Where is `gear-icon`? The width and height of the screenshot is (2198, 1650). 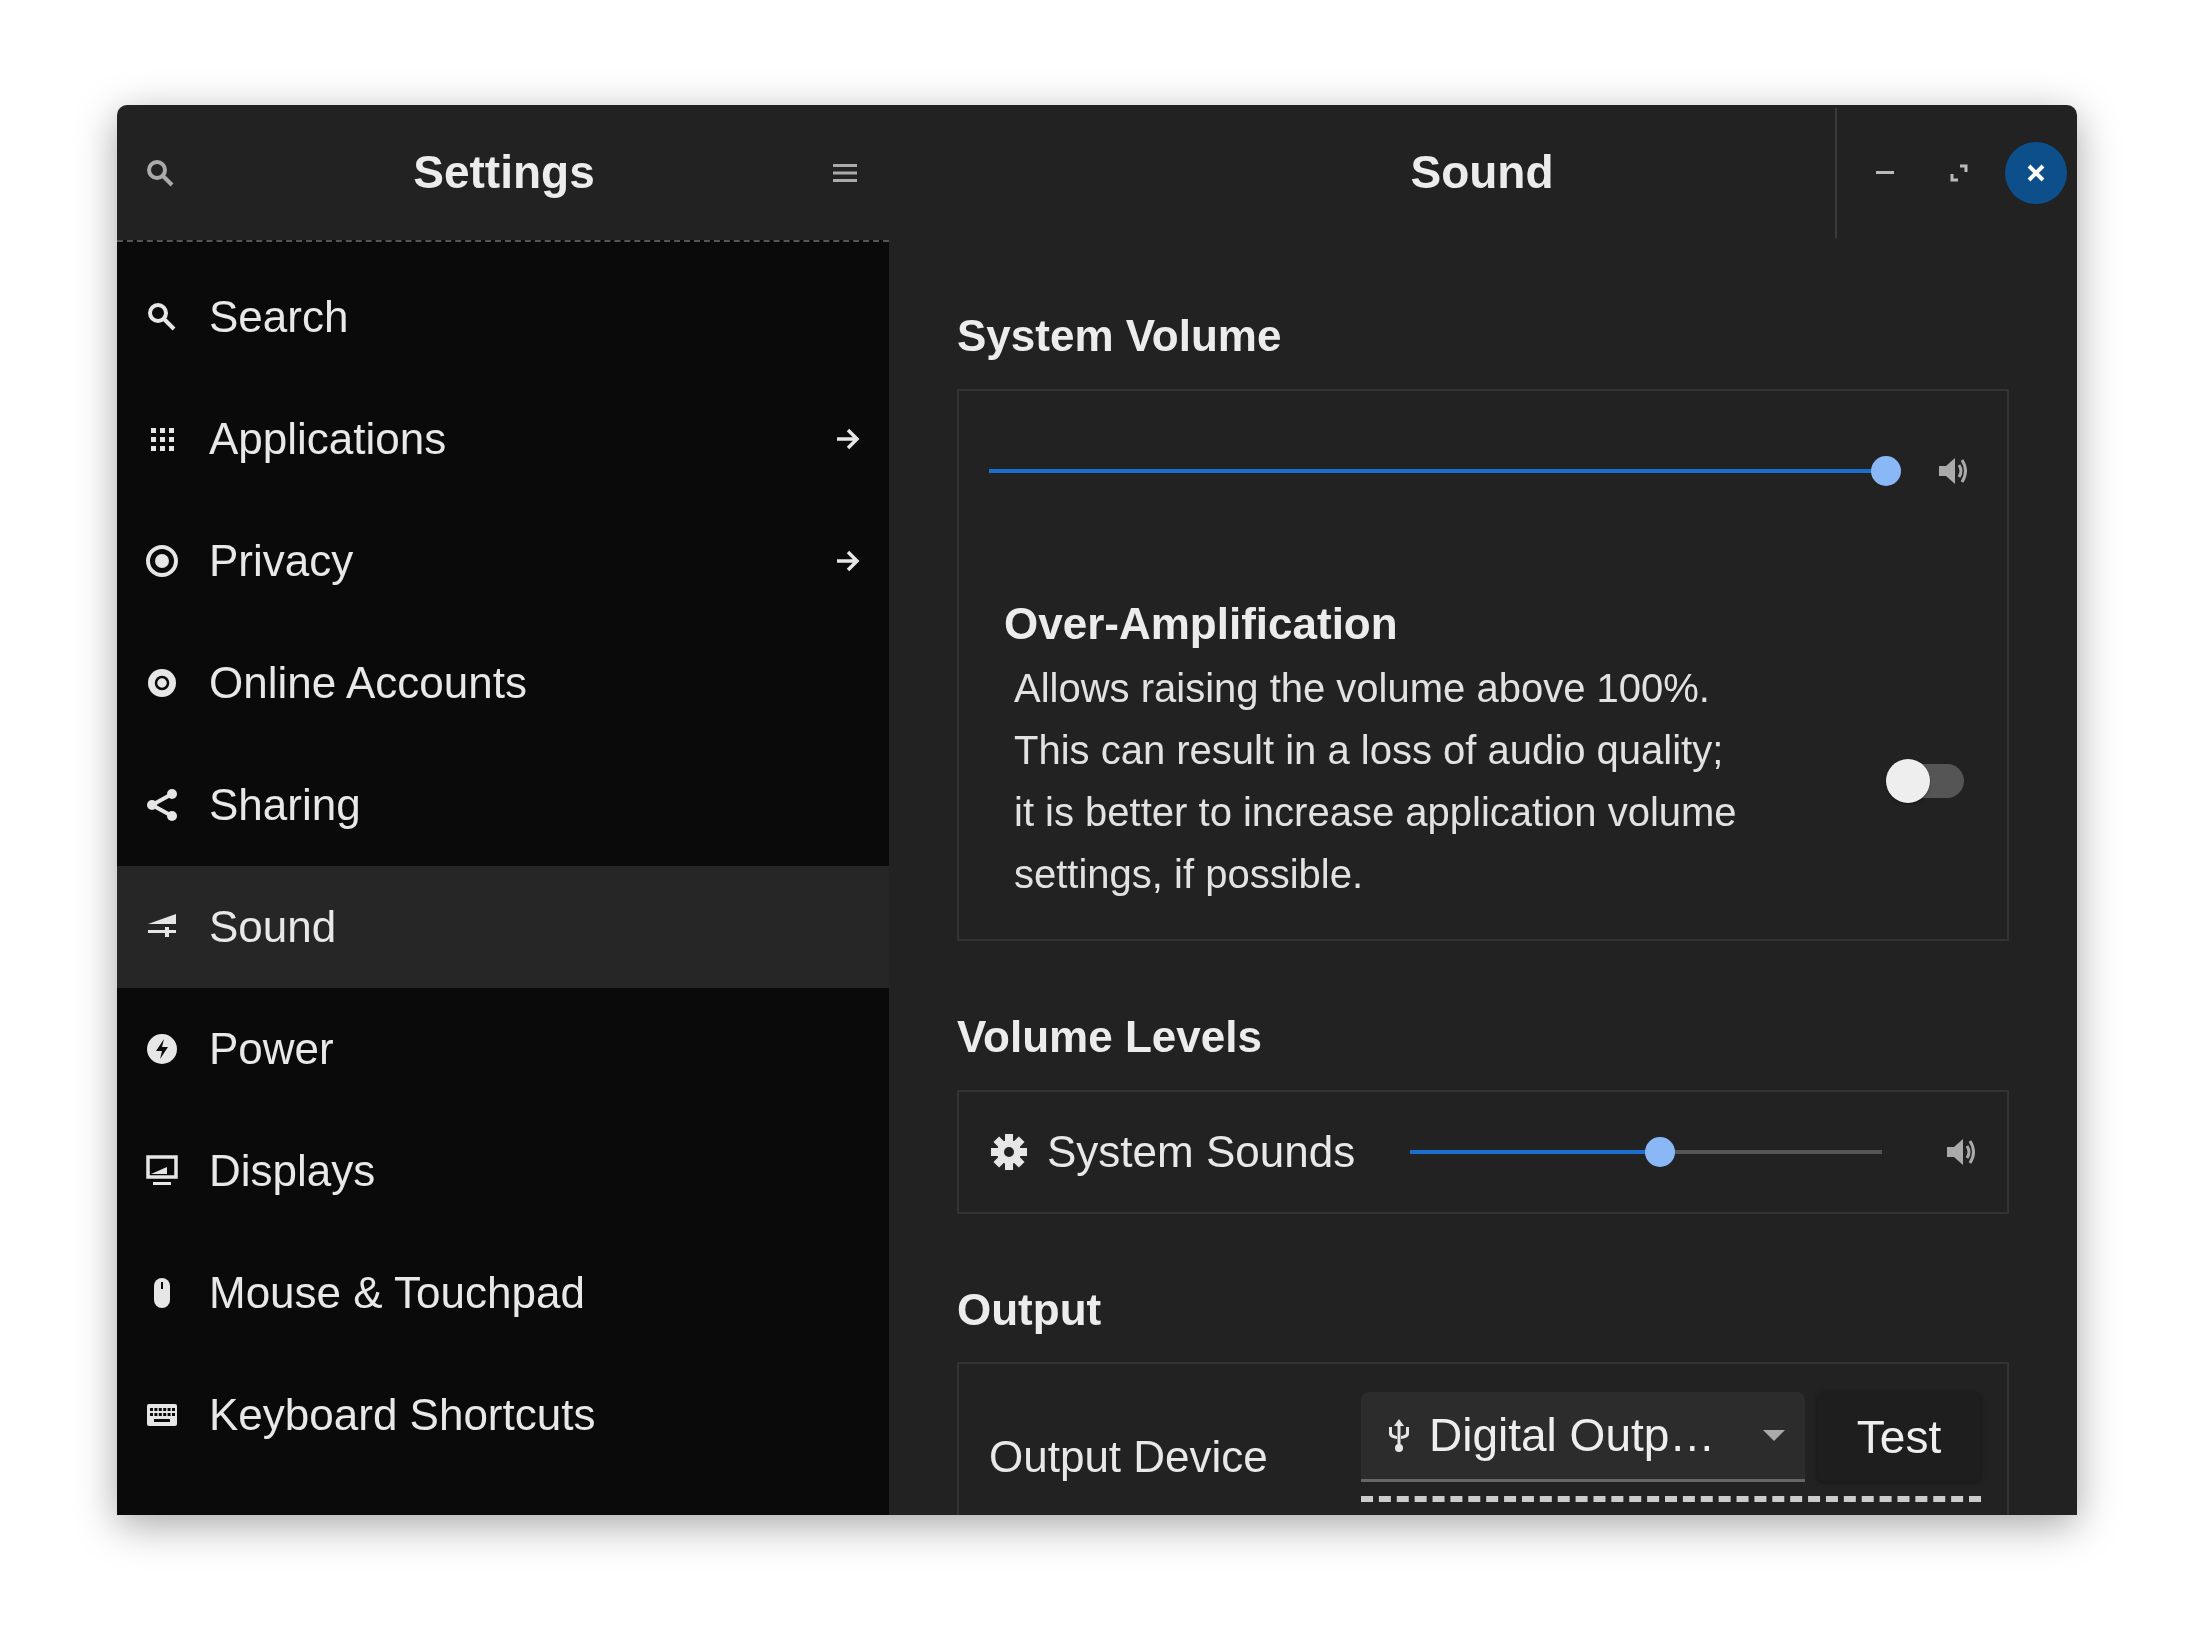 gear-icon is located at coordinates (1009, 1151).